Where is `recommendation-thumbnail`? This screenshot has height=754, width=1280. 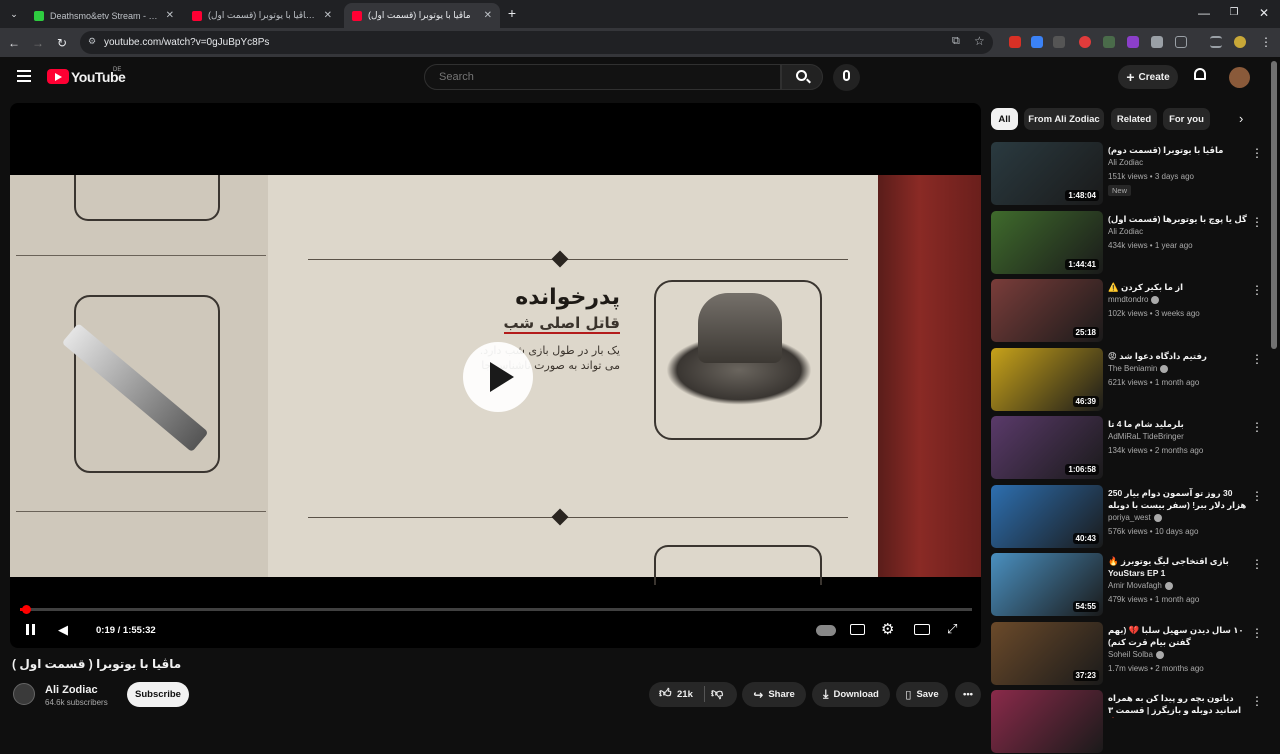
recommendation-thumbnail is located at coordinates (1047, 721).